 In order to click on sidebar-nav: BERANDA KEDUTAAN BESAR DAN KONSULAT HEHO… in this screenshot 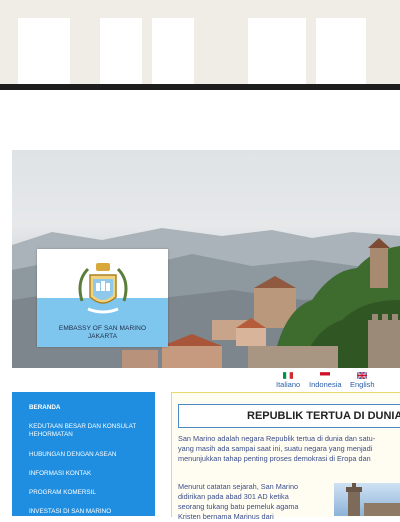, I will do `click(83, 454)`.